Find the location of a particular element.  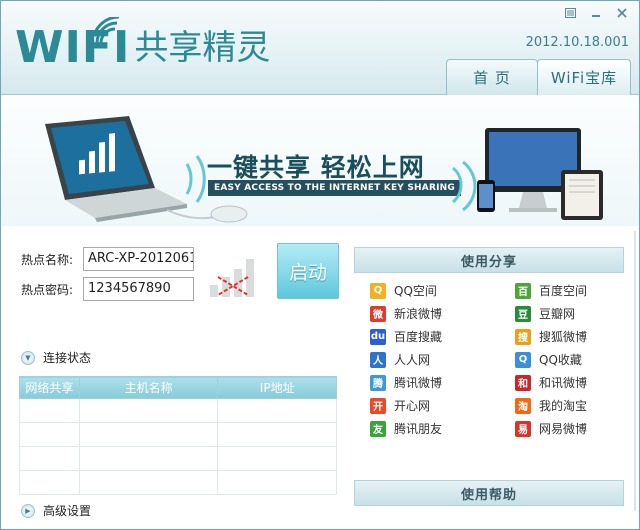

share-item: 淘我的淘宝 is located at coordinates (567, 405).